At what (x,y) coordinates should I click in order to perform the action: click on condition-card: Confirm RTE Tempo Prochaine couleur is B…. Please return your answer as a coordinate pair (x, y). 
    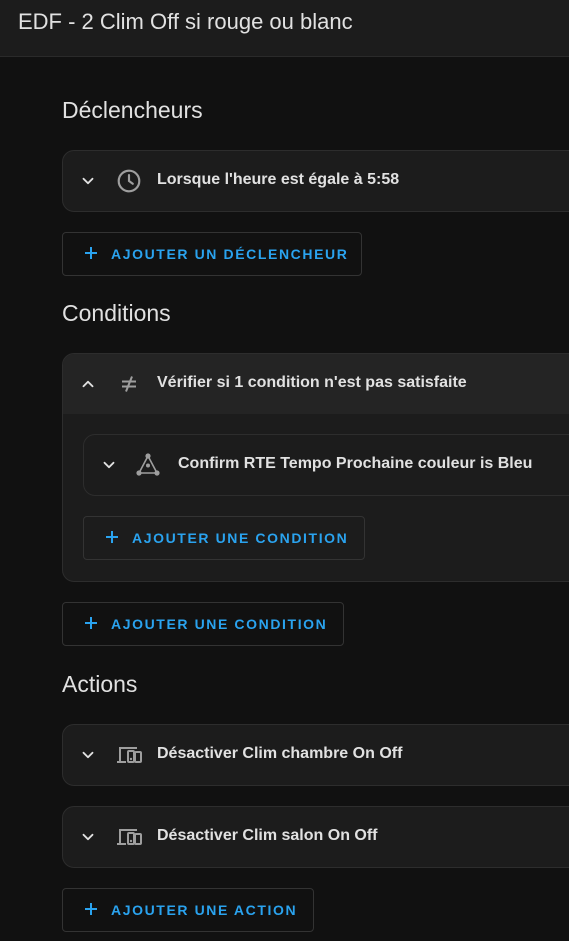
    Looking at the image, I should click on (326, 465).